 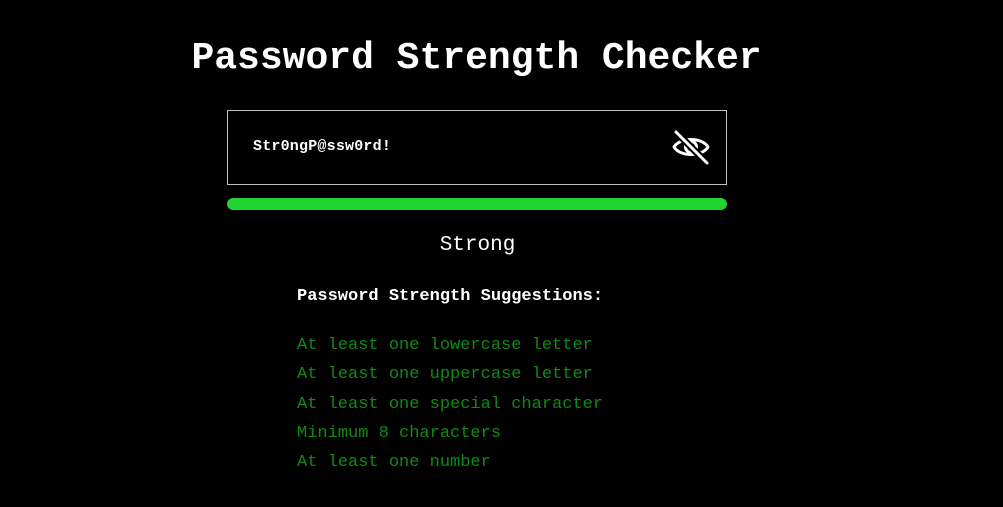 What do you see at coordinates (322, 147) in the screenshot?
I see `password-input-value: Str0ngP@ssw0rd!` at bounding box center [322, 147].